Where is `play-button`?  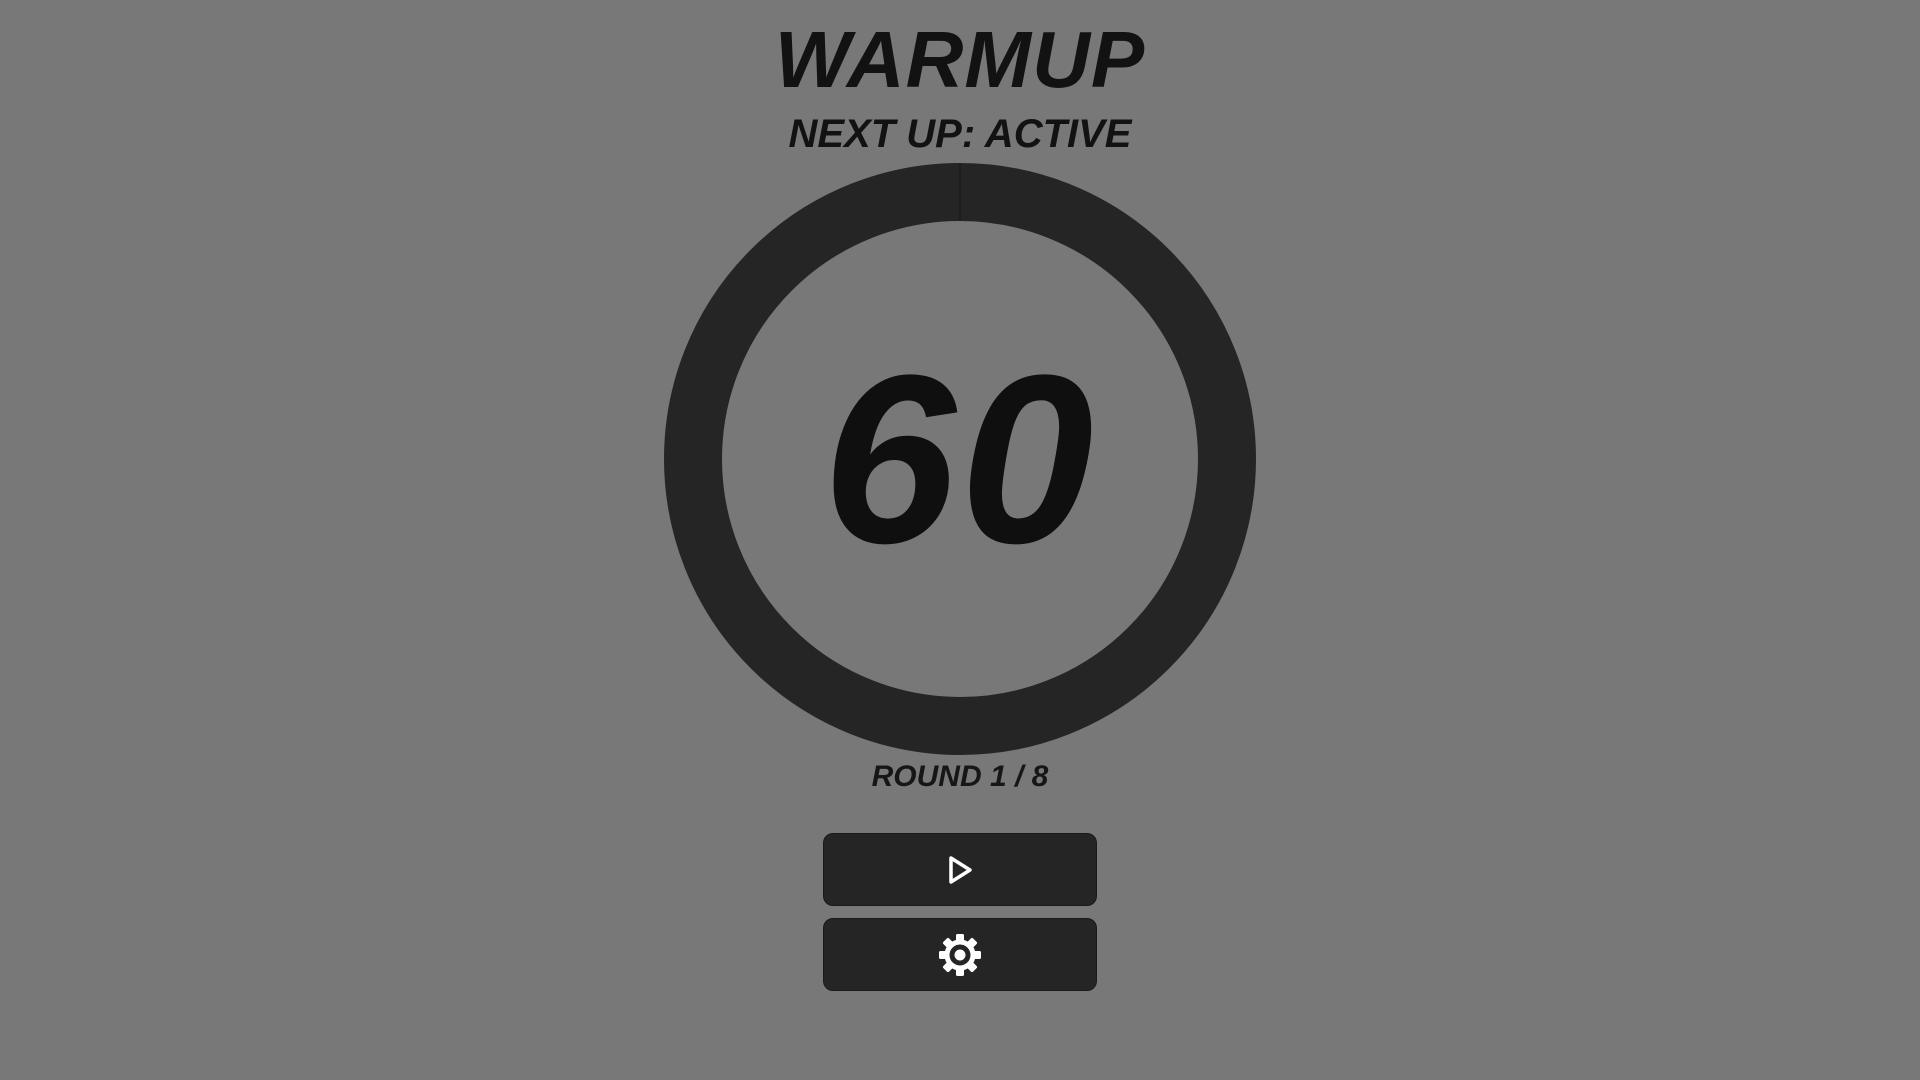 play-button is located at coordinates (960, 869).